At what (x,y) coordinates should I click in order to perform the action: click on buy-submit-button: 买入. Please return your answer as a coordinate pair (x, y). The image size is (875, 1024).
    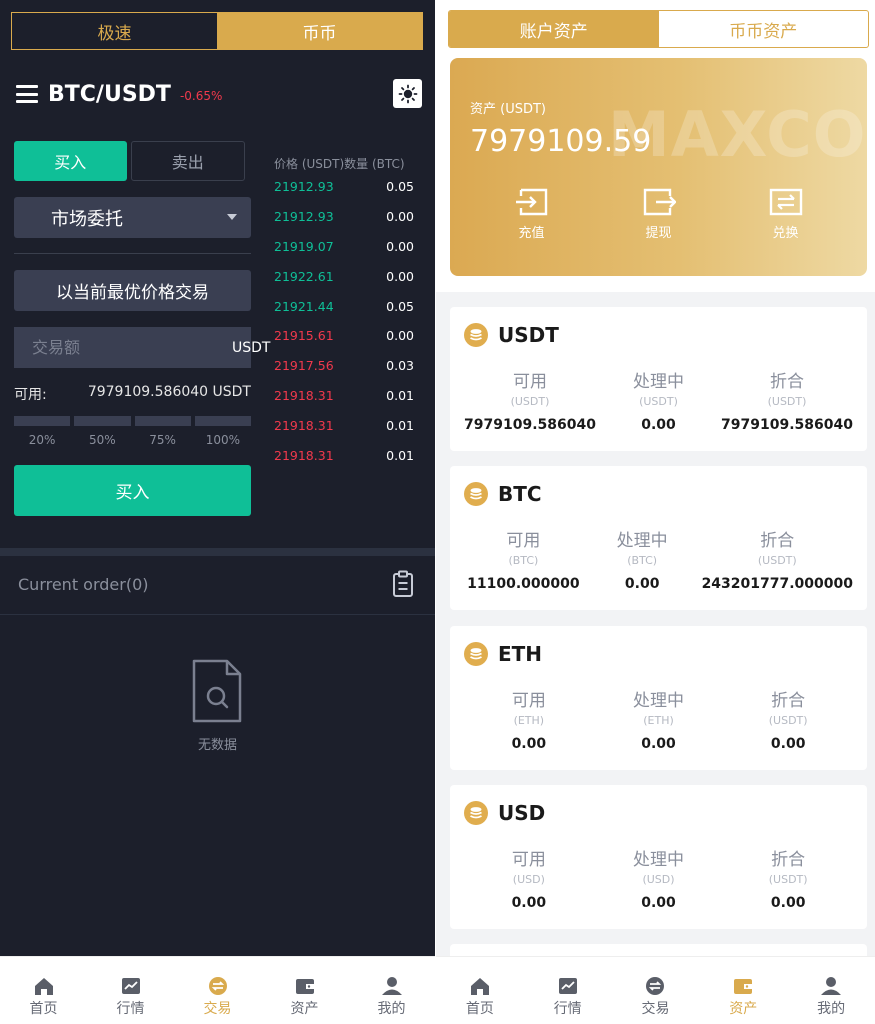
    Looking at the image, I should click on (132, 490).